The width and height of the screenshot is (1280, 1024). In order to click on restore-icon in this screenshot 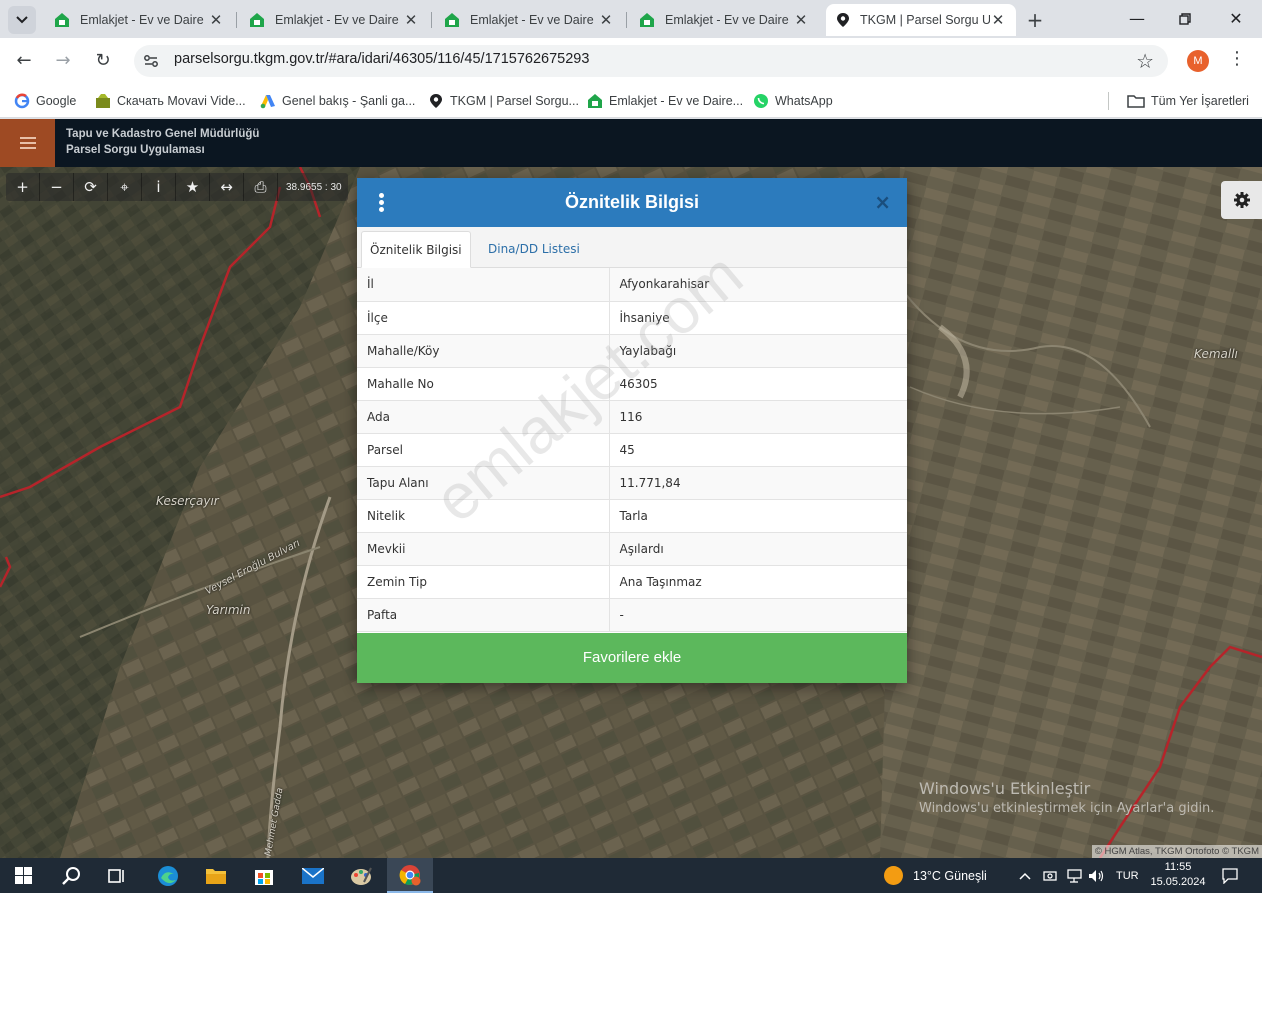, I will do `click(1185, 19)`.